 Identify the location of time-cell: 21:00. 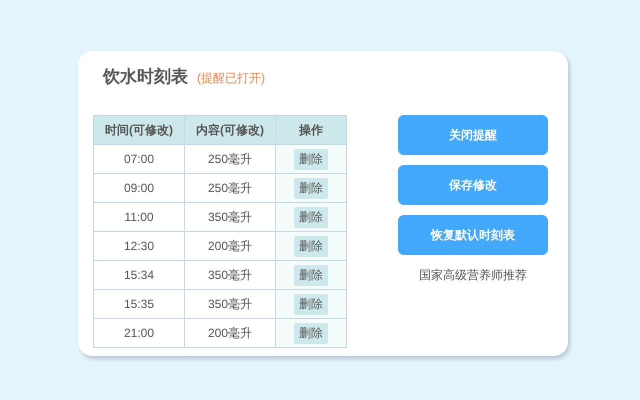
(139, 333).